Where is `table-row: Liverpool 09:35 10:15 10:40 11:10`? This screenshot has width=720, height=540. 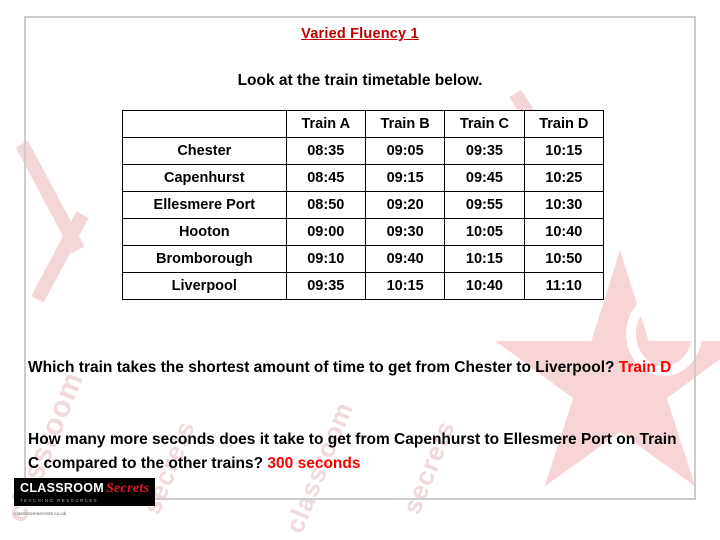 table-row: Liverpool 09:35 10:15 10:40 11:10 is located at coordinates (363, 286).